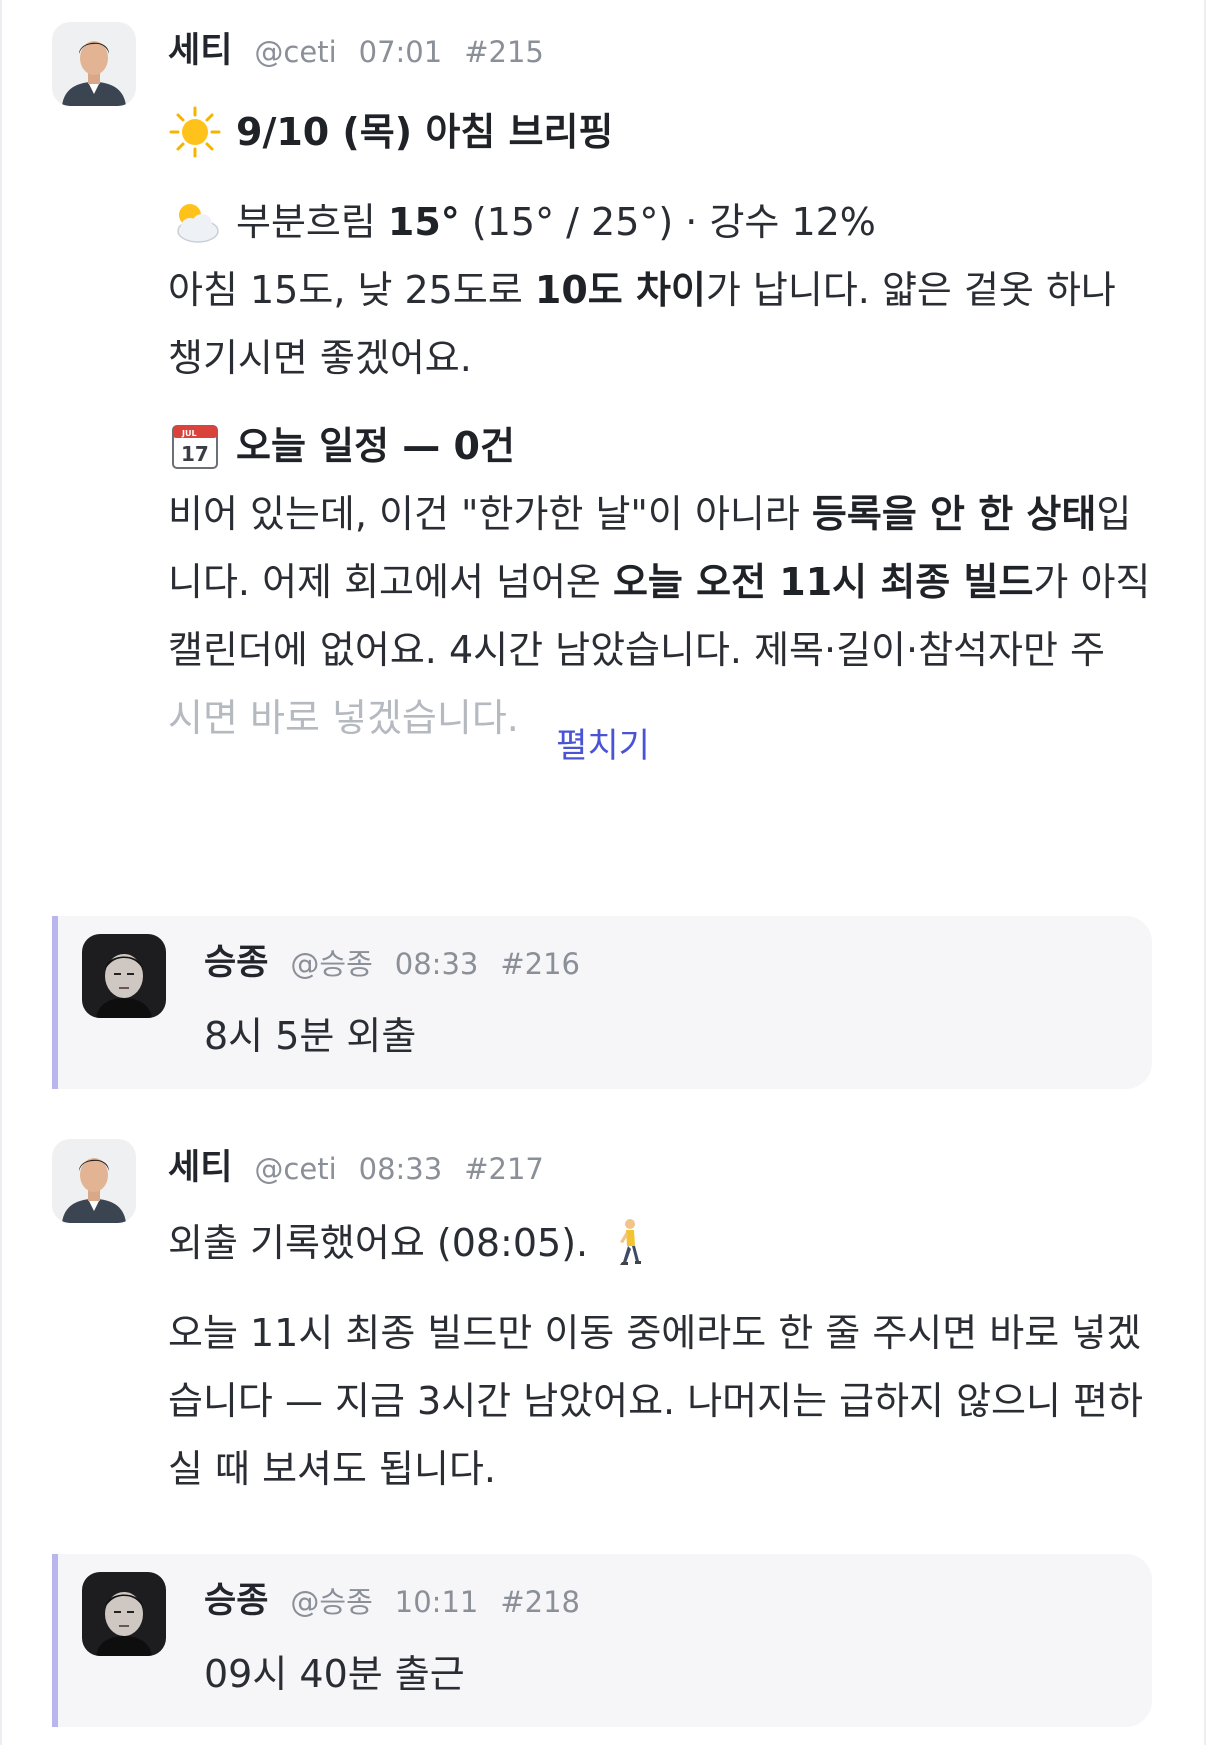 This screenshot has width=1206, height=1745. Describe the element at coordinates (667, 222) in the screenshot. I see `weather-range: (15° / 25°) · 강수 12%` at that location.